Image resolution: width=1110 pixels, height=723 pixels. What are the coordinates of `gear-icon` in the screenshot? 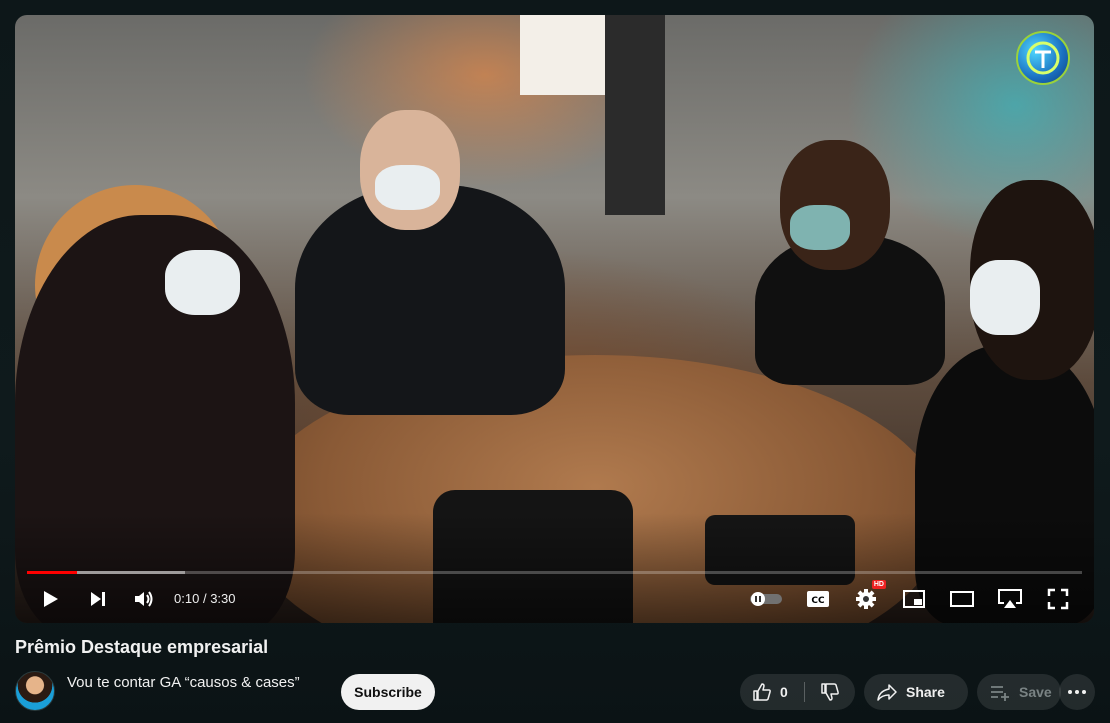 It's located at (866, 599).